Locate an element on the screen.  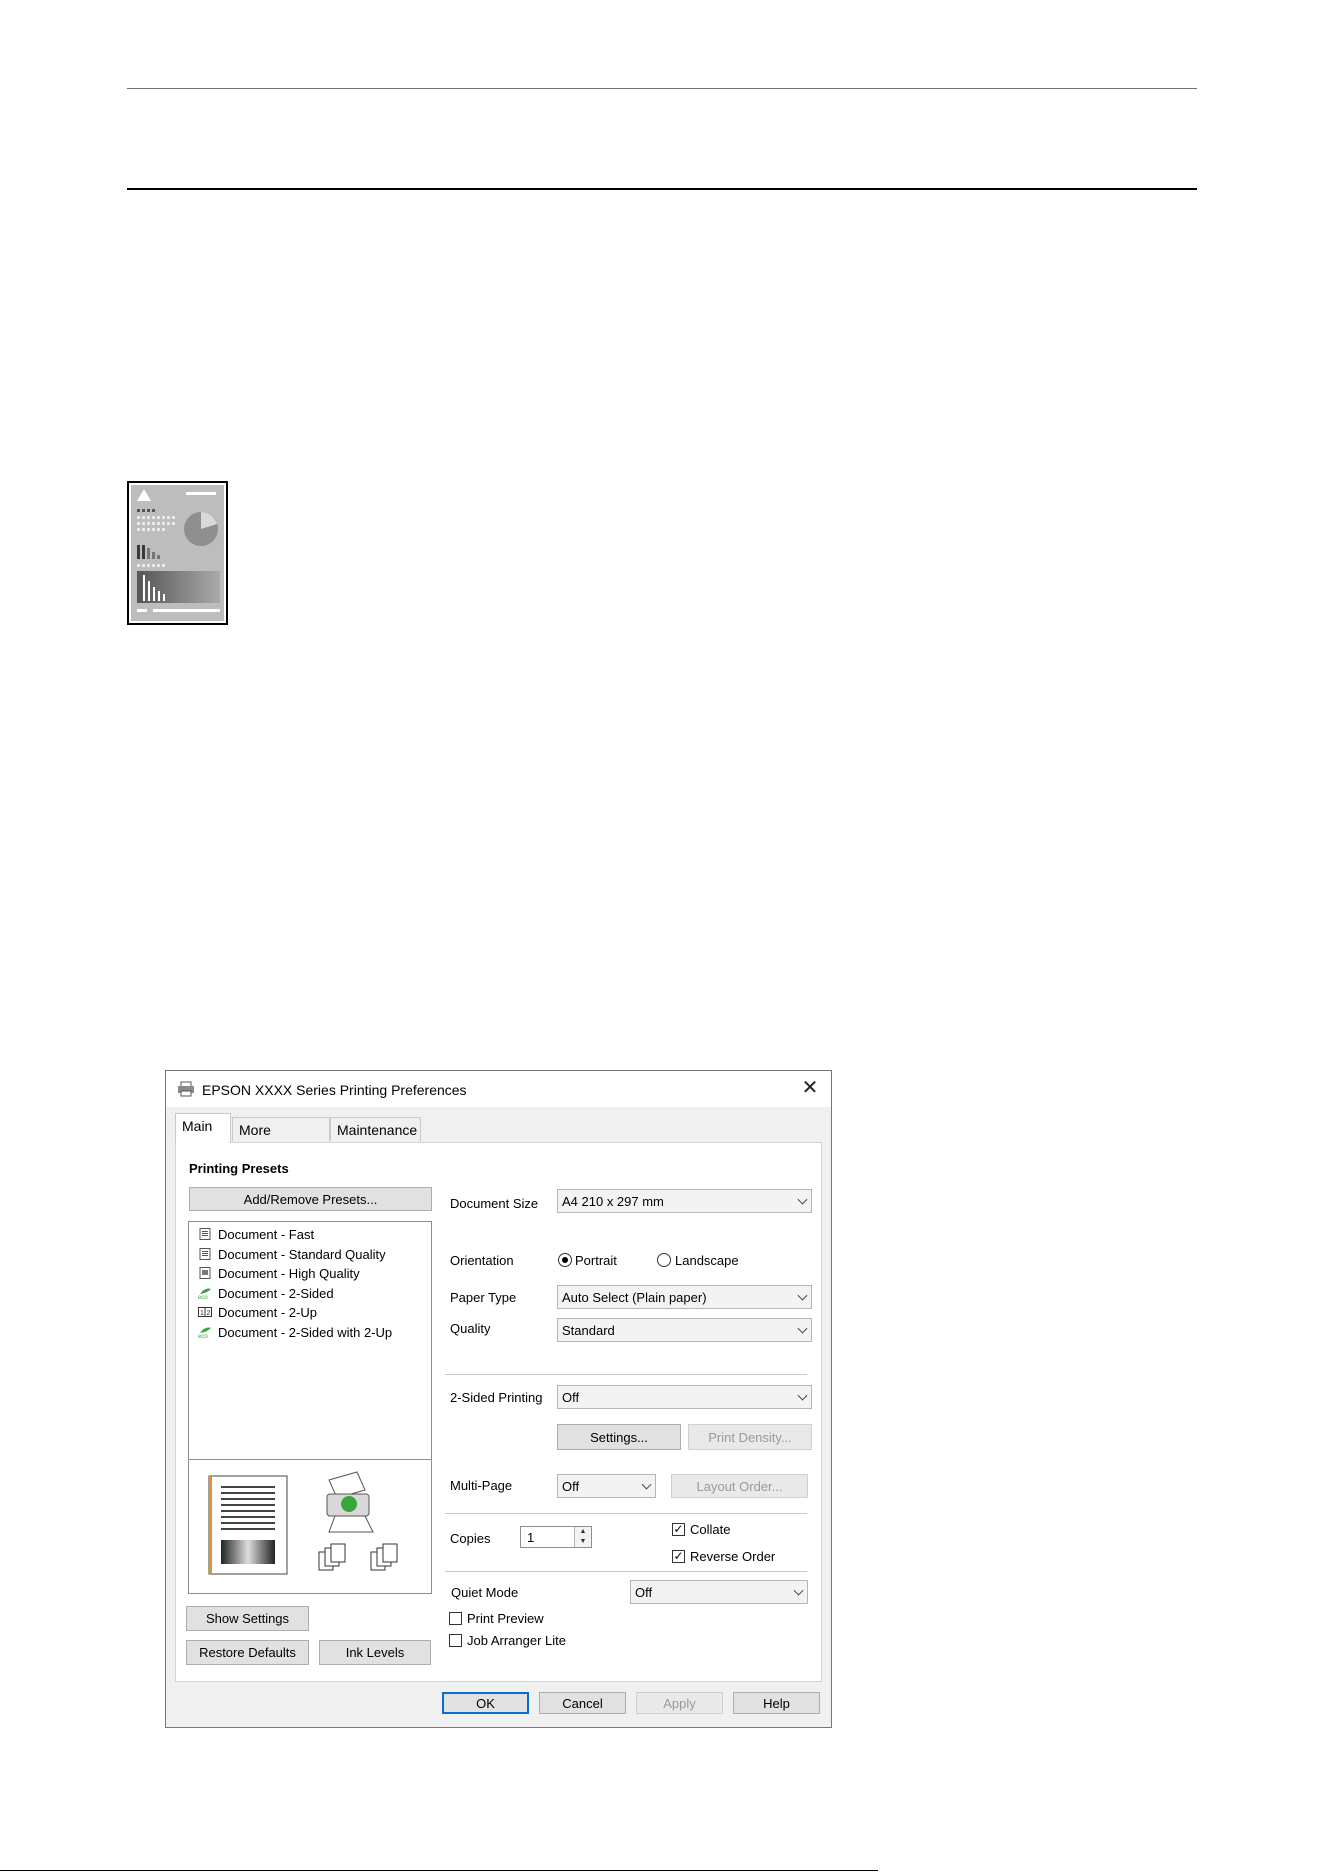
preset-label: Document - 2-Sided is located at coordinates (276, 1293).